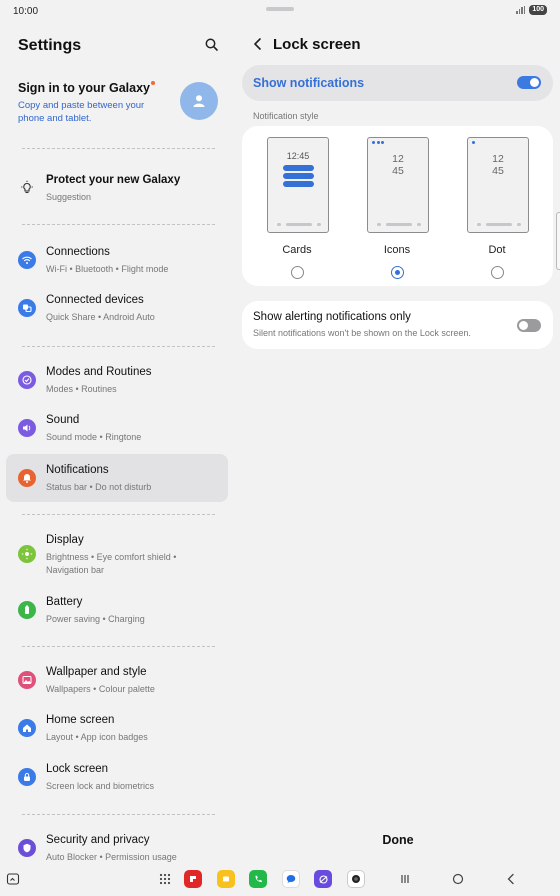  What do you see at coordinates (497, 250) in the screenshot?
I see `style-label-dot: Dot` at bounding box center [497, 250].